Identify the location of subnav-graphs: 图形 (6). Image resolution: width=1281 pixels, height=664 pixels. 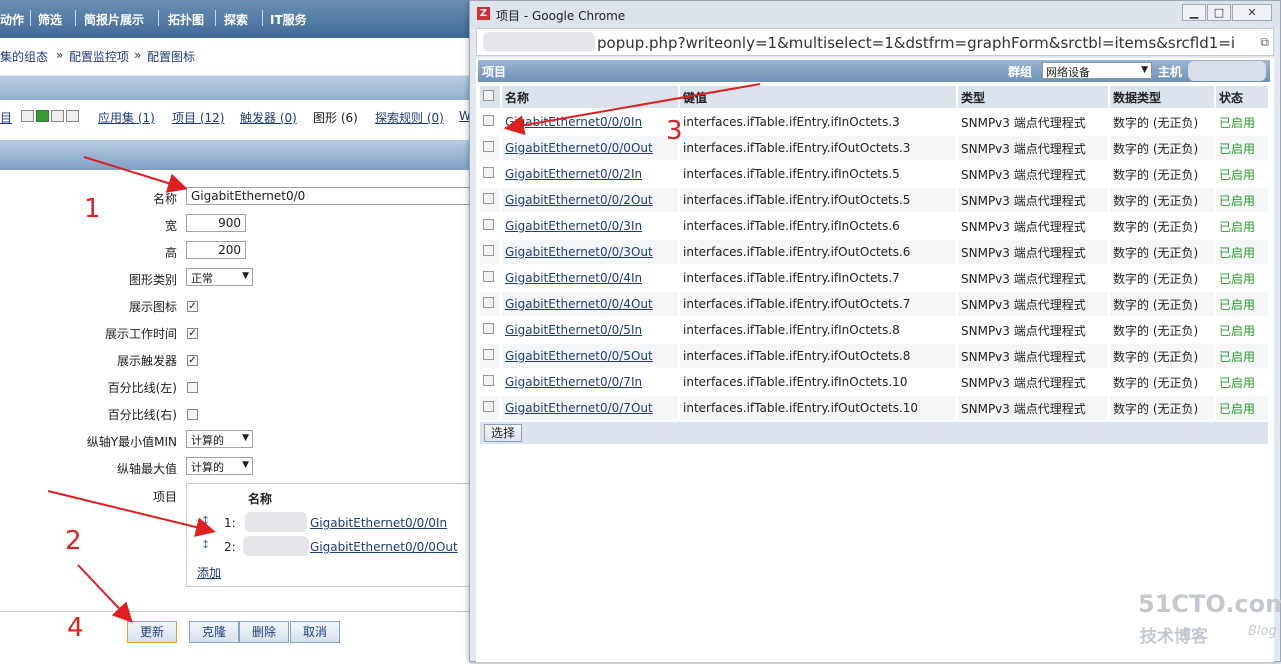
(335, 118).